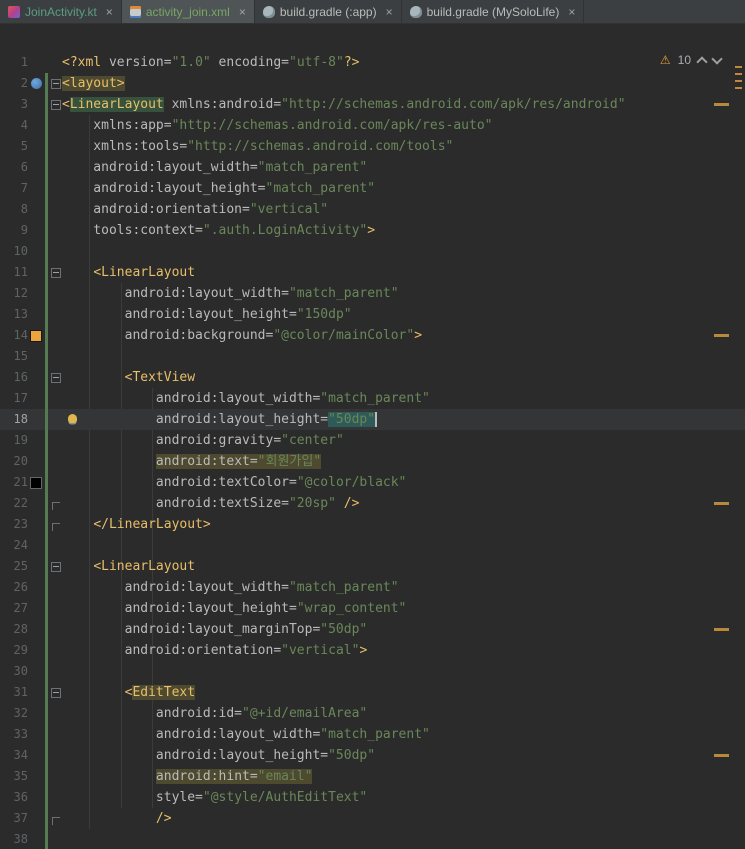 The image size is (745, 849). I want to click on code-line: 11 <LinearLayout, so click(372, 272).